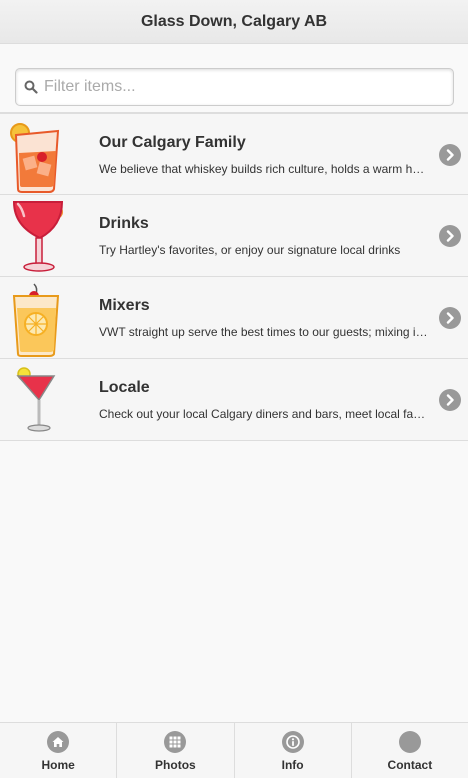  What do you see at coordinates (124, 223) in the screenshot?
I see `list-item-title: Drinks` at bounding box center [124, 223].